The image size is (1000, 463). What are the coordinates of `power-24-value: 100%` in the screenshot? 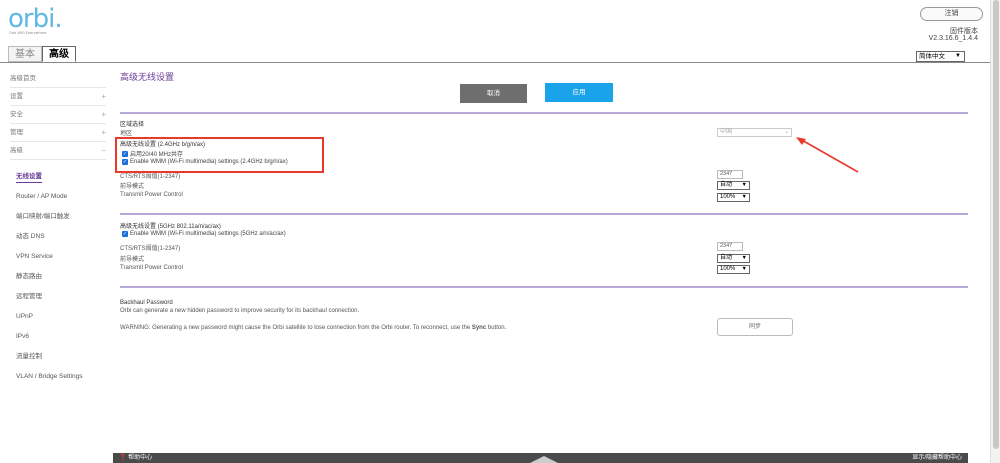 It's located at (728, 197).